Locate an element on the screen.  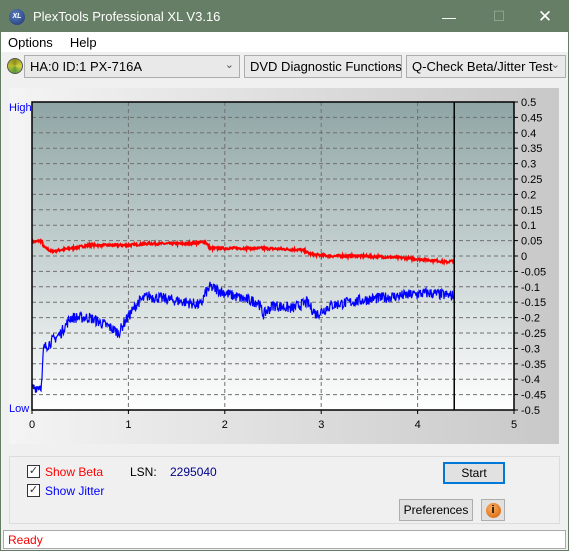
x-tick-label: 2 is located at coordinates (225, 425).